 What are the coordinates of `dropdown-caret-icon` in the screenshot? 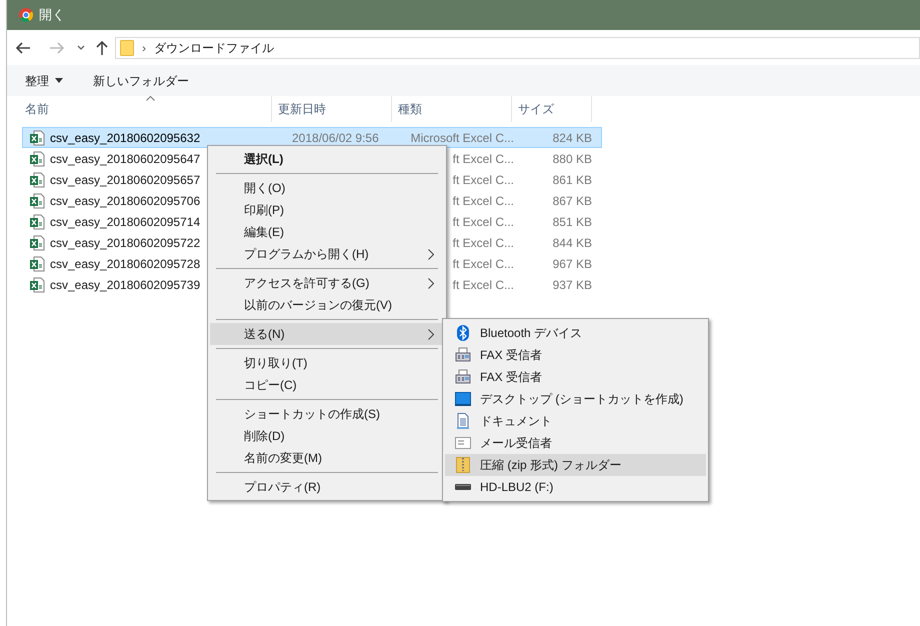 It's located at (59, 80).